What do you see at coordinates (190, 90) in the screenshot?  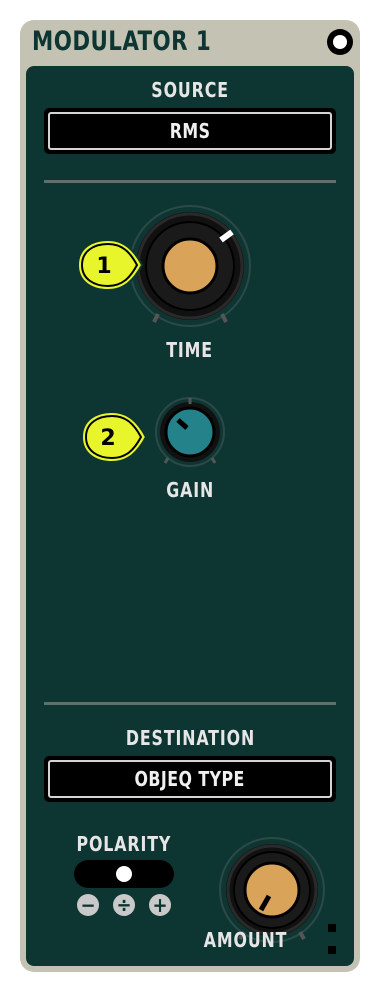 I see `source-label: SOURCE` at bounding box center [190, 90].